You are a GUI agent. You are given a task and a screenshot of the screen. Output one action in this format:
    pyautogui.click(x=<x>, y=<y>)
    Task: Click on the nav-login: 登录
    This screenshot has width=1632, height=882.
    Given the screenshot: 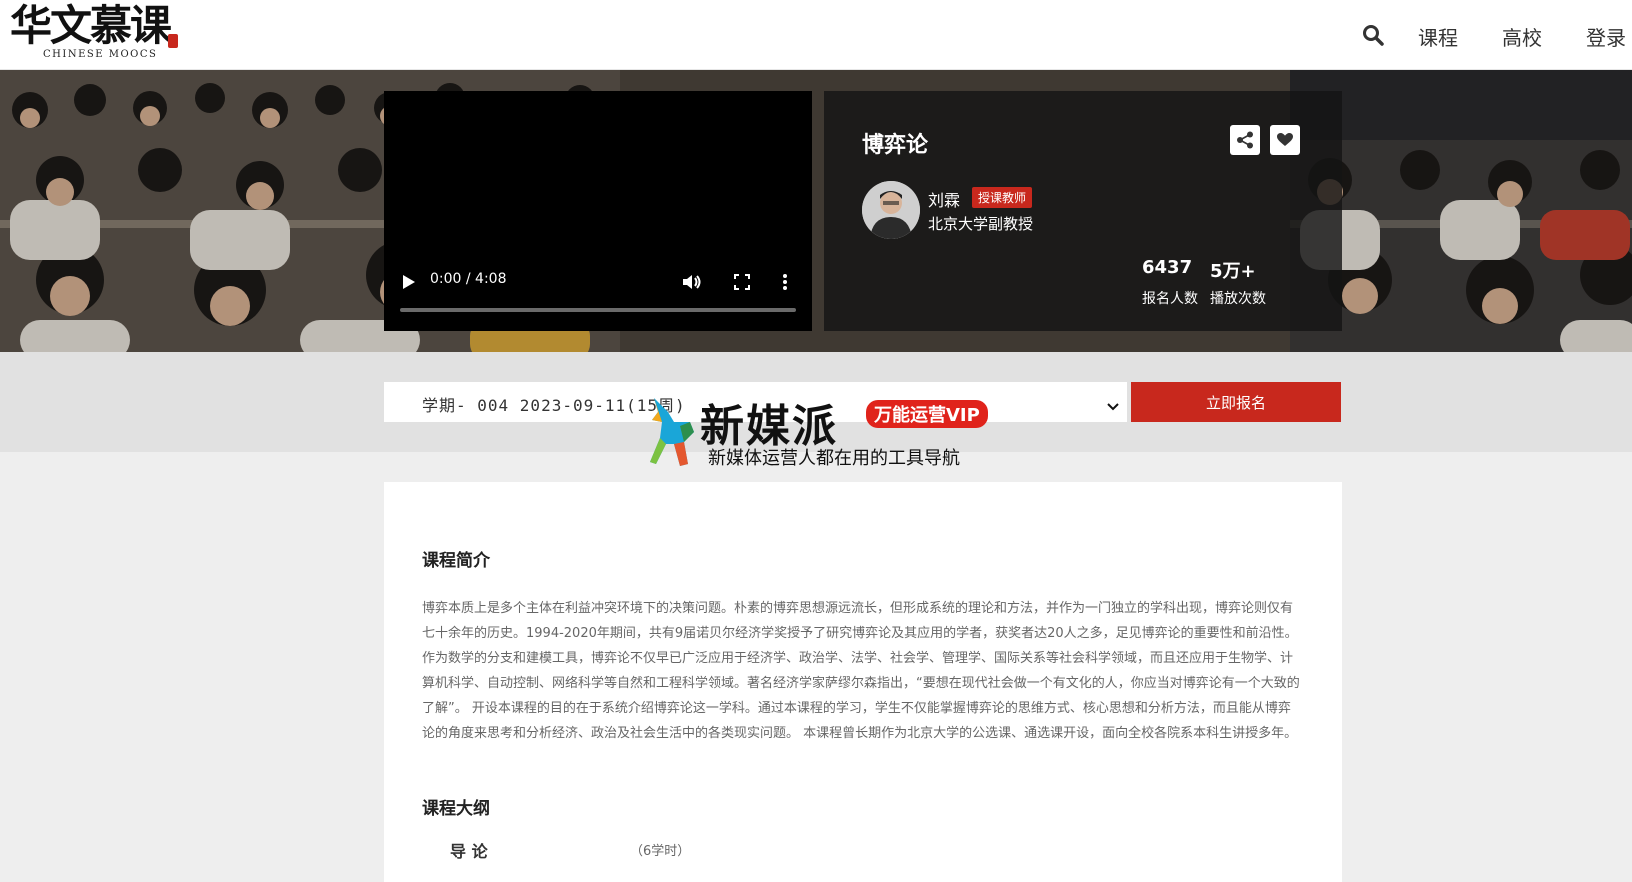 What is the action you would take?
    pyautogui.click(x=1606, y=36)
    